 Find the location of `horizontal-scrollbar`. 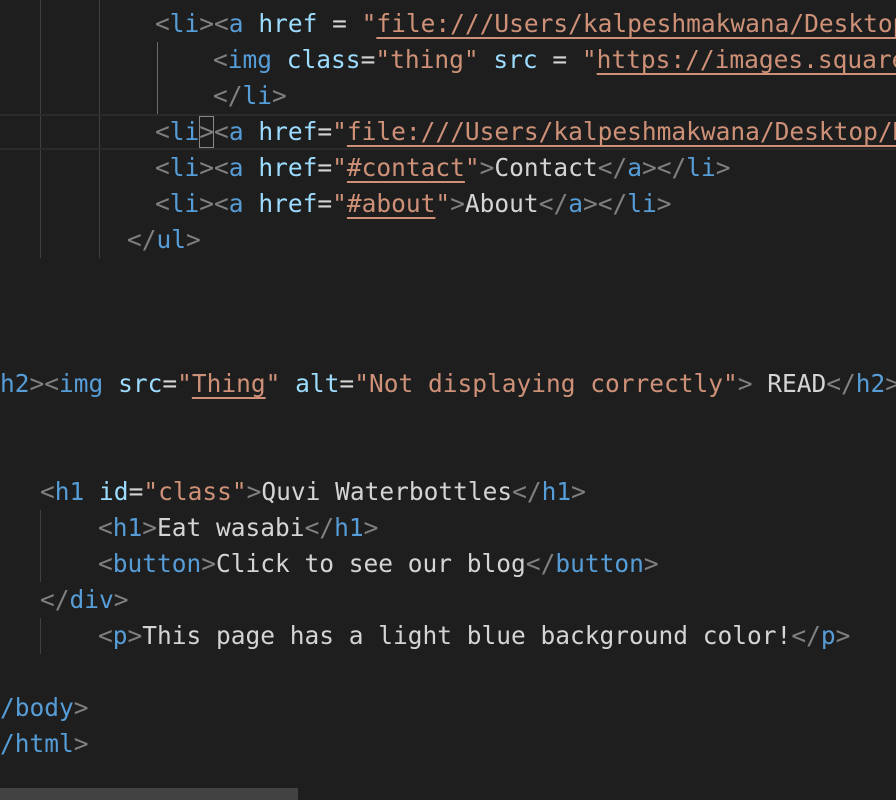

horizontal-scrollbar is located at coordinates (149, 794).